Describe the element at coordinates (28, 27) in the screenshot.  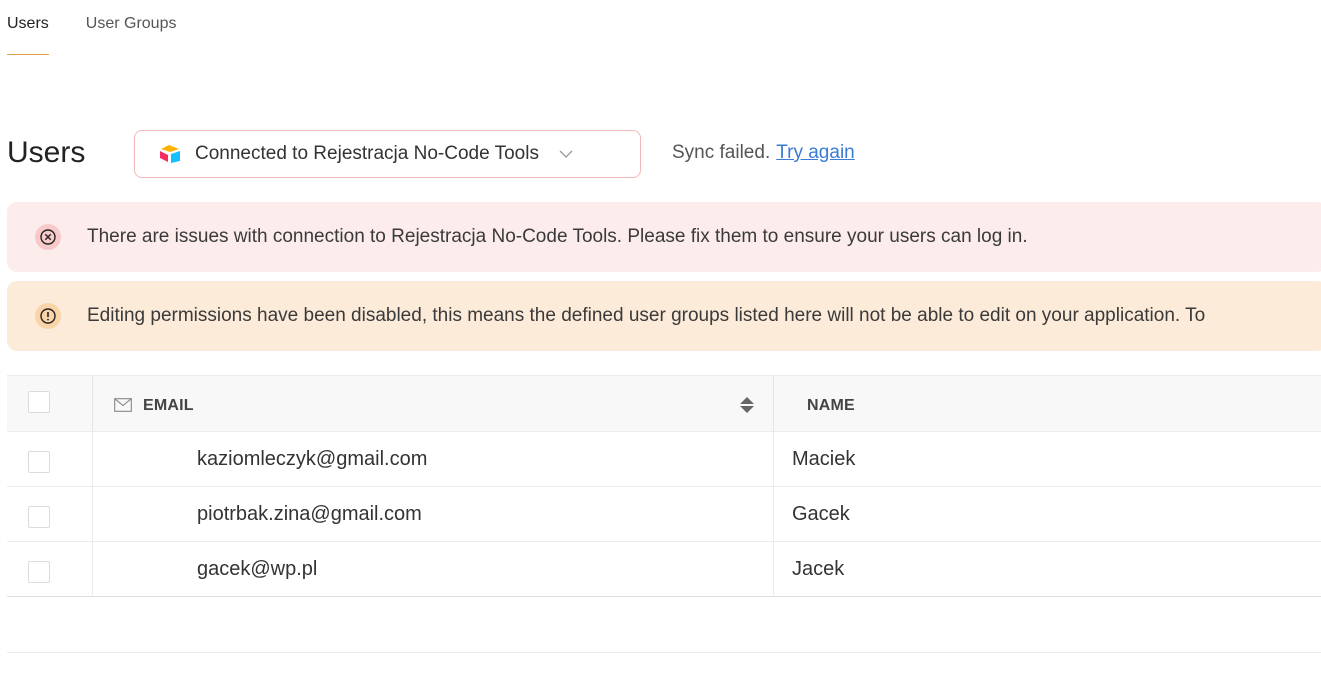
I see `tab-users: Users` at that location.